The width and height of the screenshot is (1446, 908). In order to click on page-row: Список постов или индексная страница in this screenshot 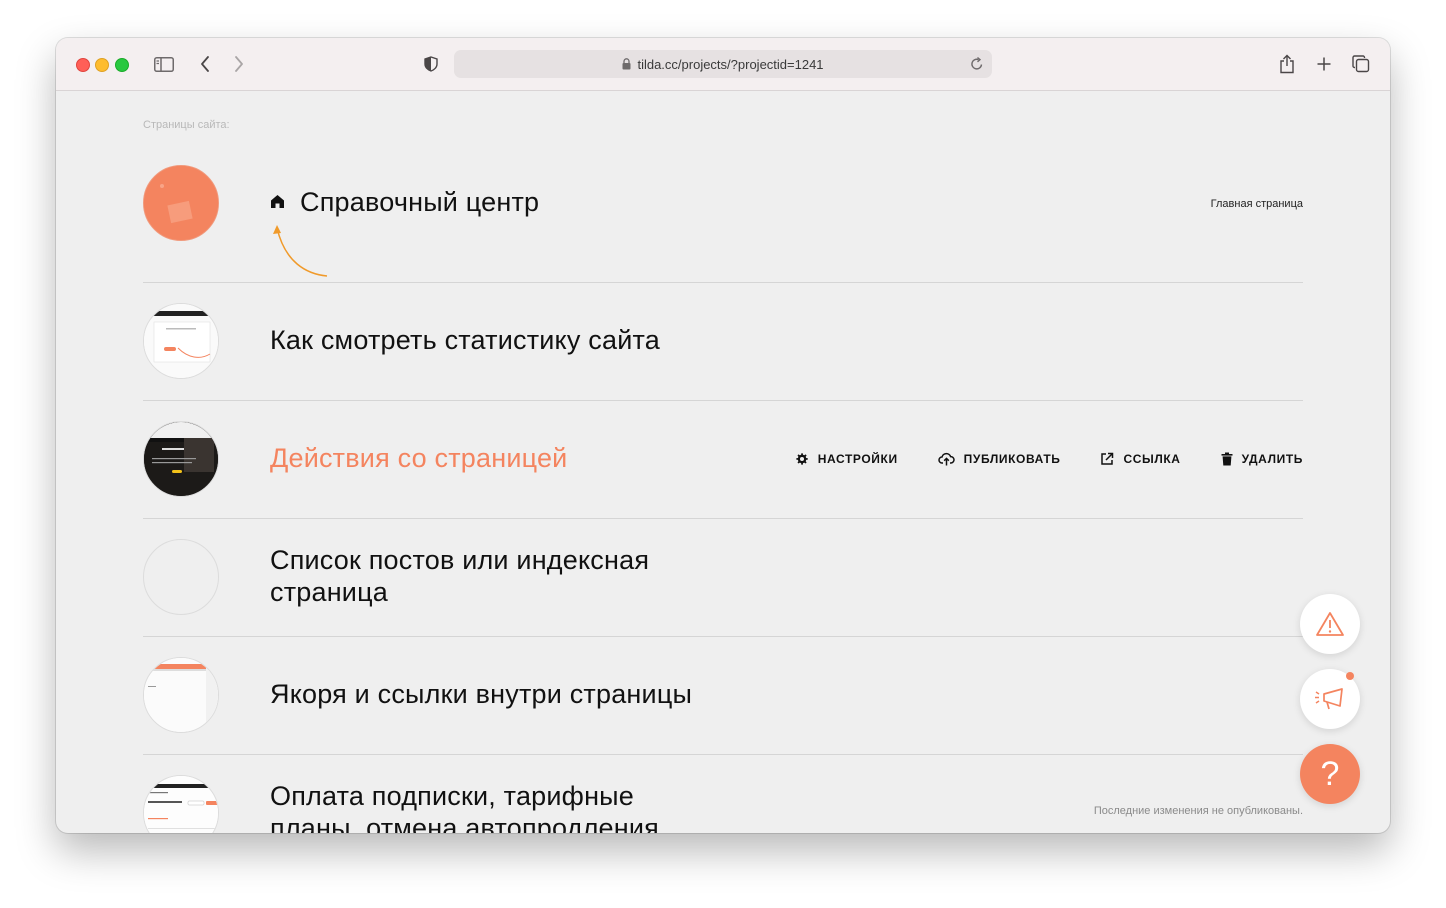, I will do `click(723, 577)`.